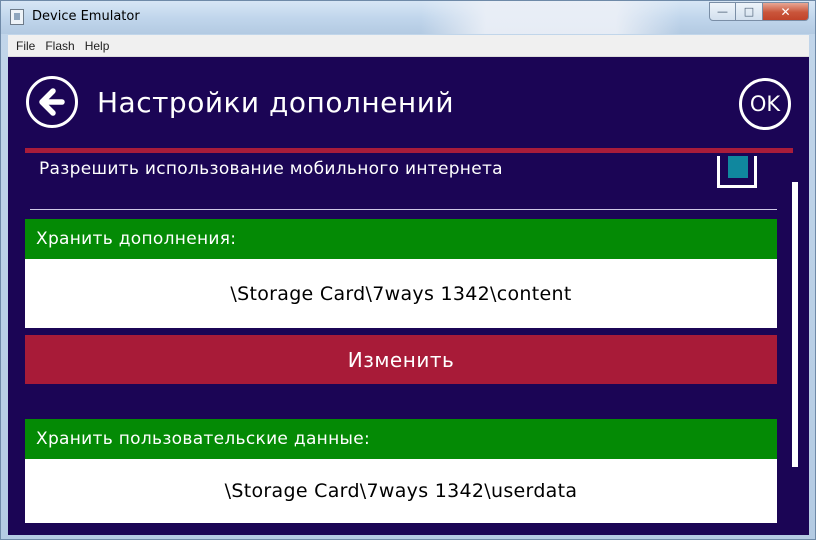  What do you see at coordinates (408, 46) in the screenshot?
I see `menu-bar: File Flash Help` at bounding box center [408, 46].